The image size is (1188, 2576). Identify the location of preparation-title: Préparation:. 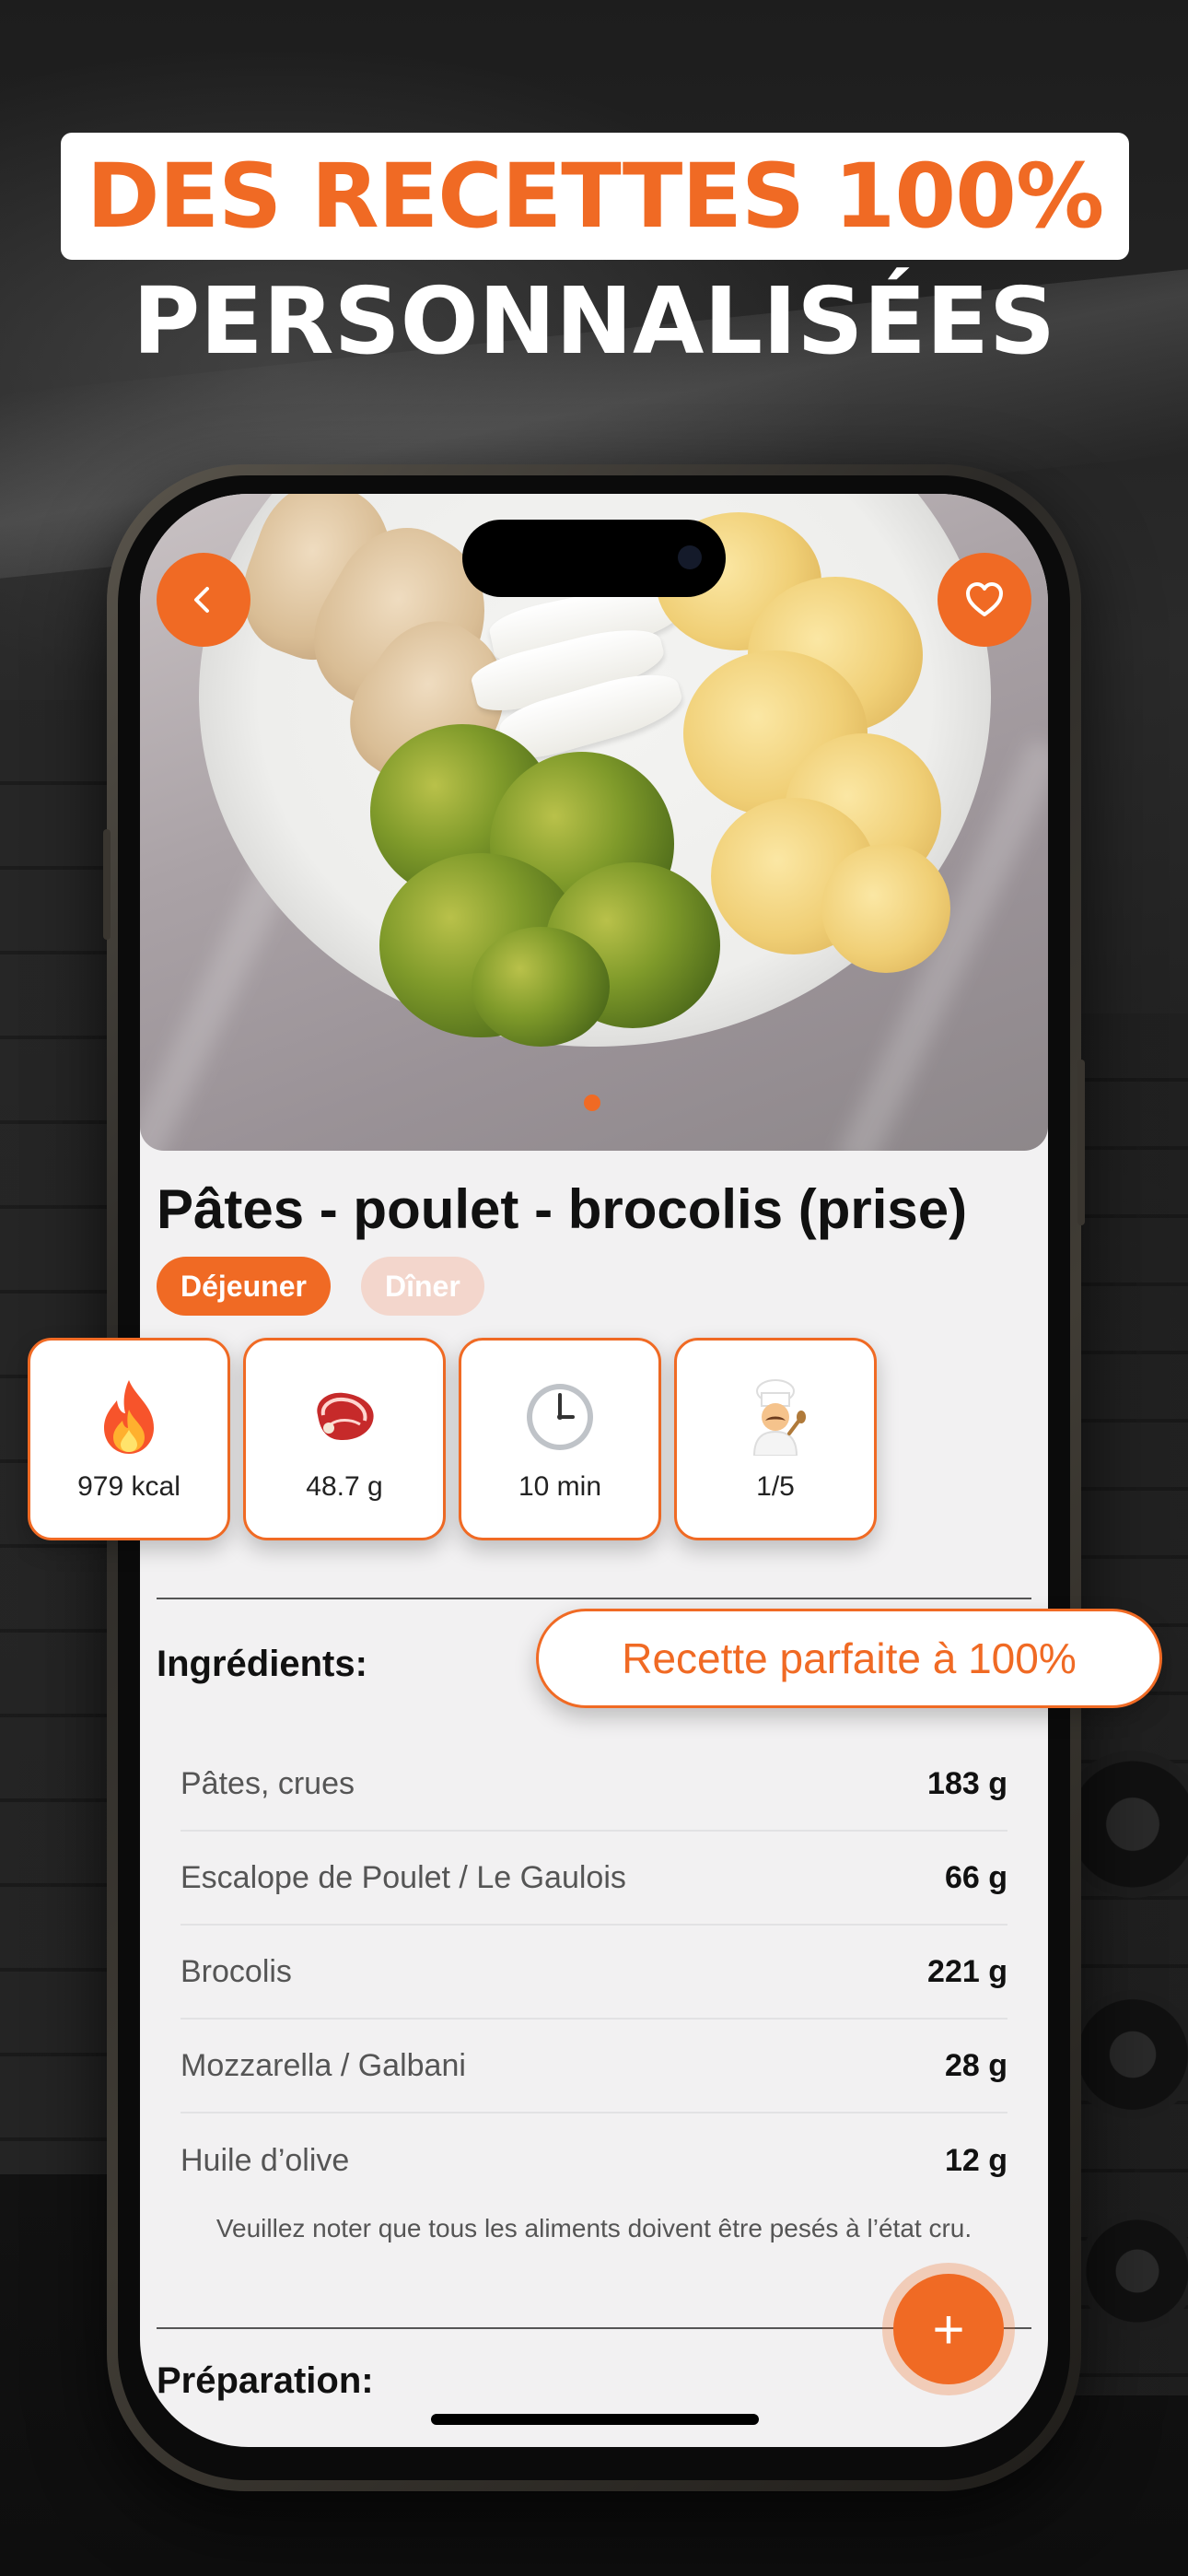
(265, 2380).